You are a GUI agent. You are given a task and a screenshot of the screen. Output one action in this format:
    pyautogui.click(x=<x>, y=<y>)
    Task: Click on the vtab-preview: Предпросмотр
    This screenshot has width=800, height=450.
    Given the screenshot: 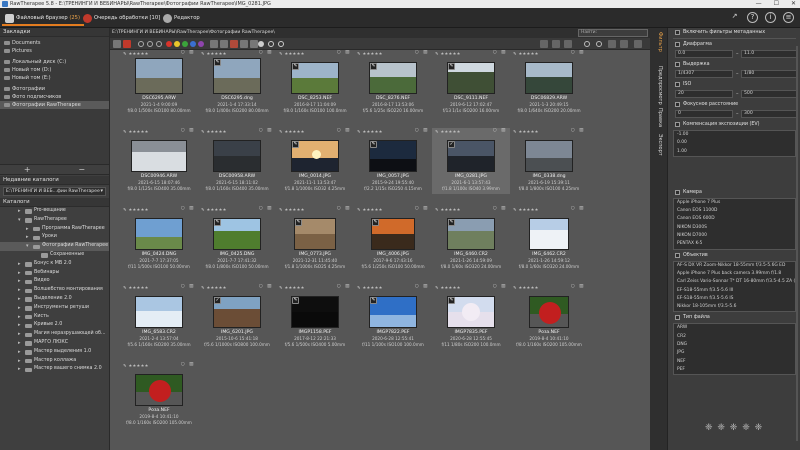 What is the action you would take?
    pyautogui.click(x=660, y=85)
    